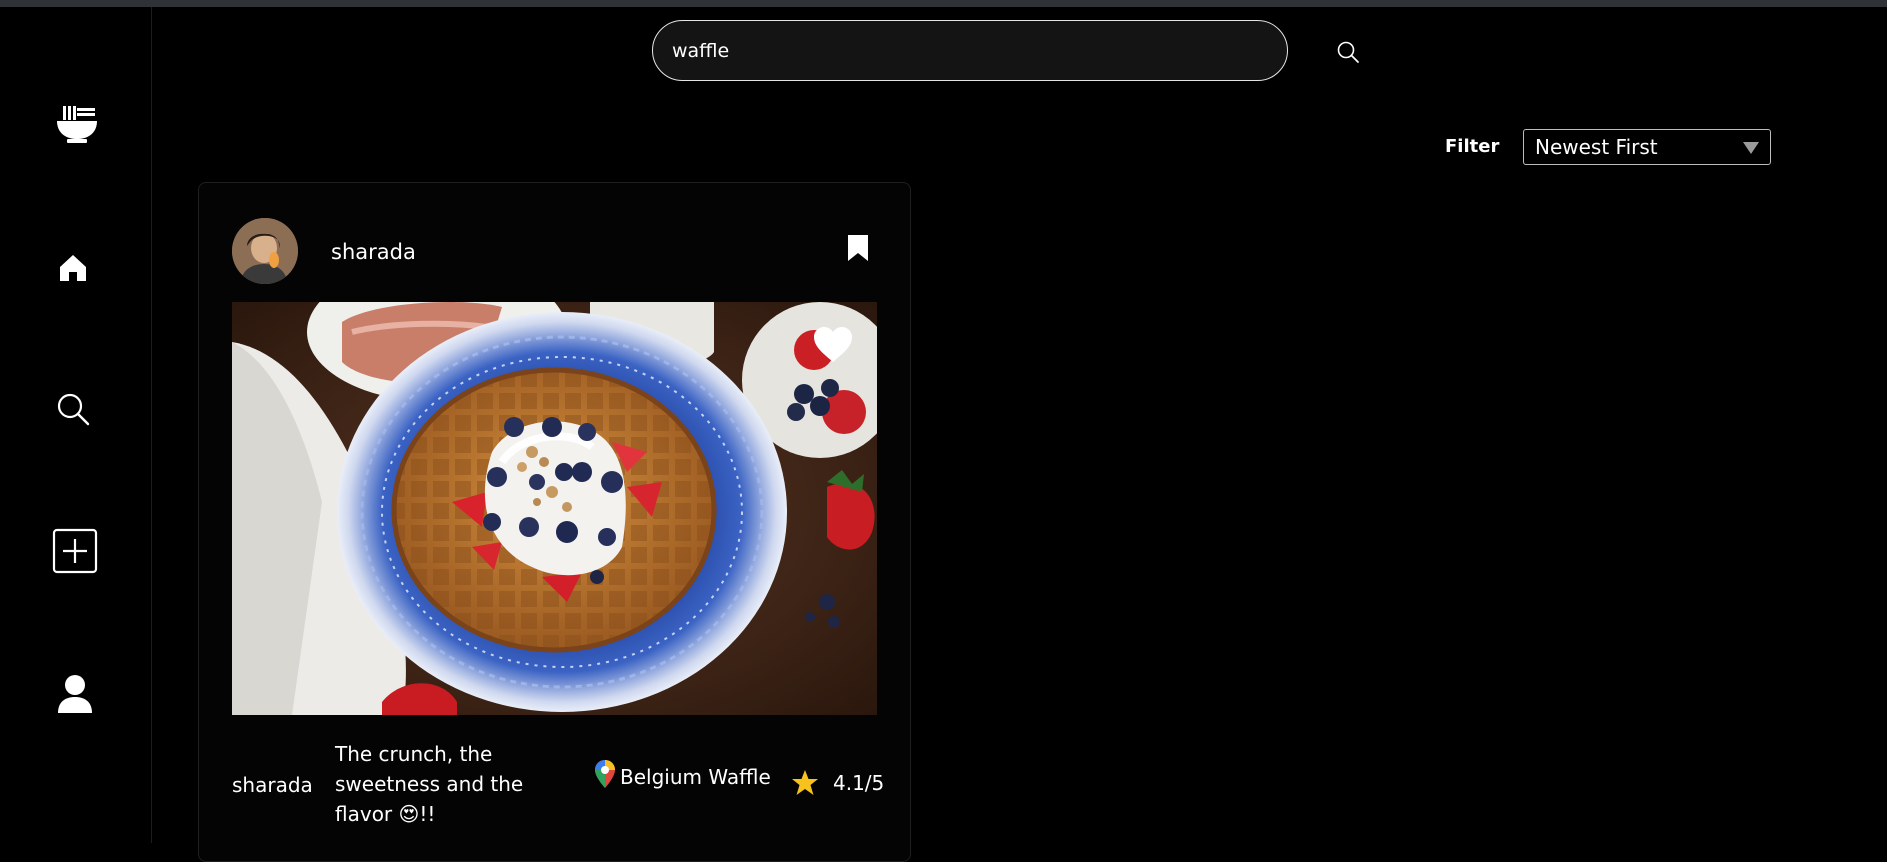 The height and width of the screenshot is (862, 1887). I want to click on search-bar, so click(970, 50).